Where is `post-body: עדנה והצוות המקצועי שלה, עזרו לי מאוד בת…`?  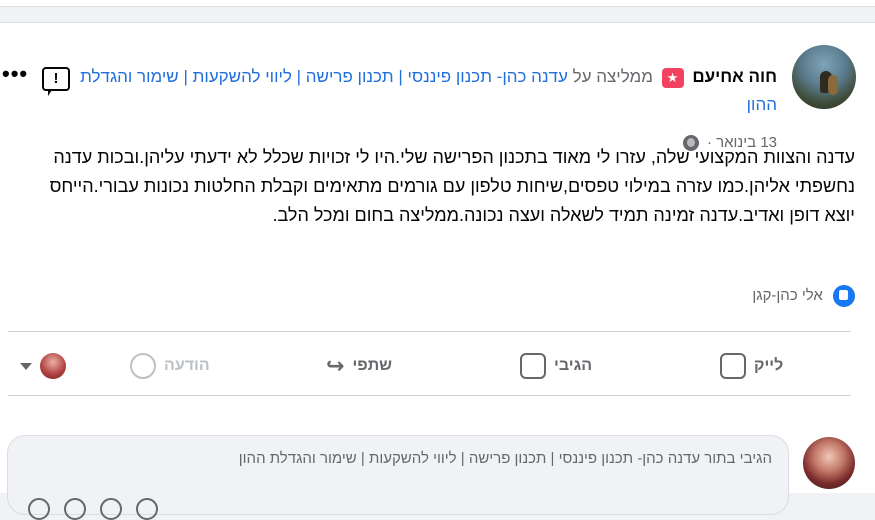 post-body: עדנה והצוות המקצועי שלה, עזרו לי מאוד בת… is located at coordinates (452, 186).